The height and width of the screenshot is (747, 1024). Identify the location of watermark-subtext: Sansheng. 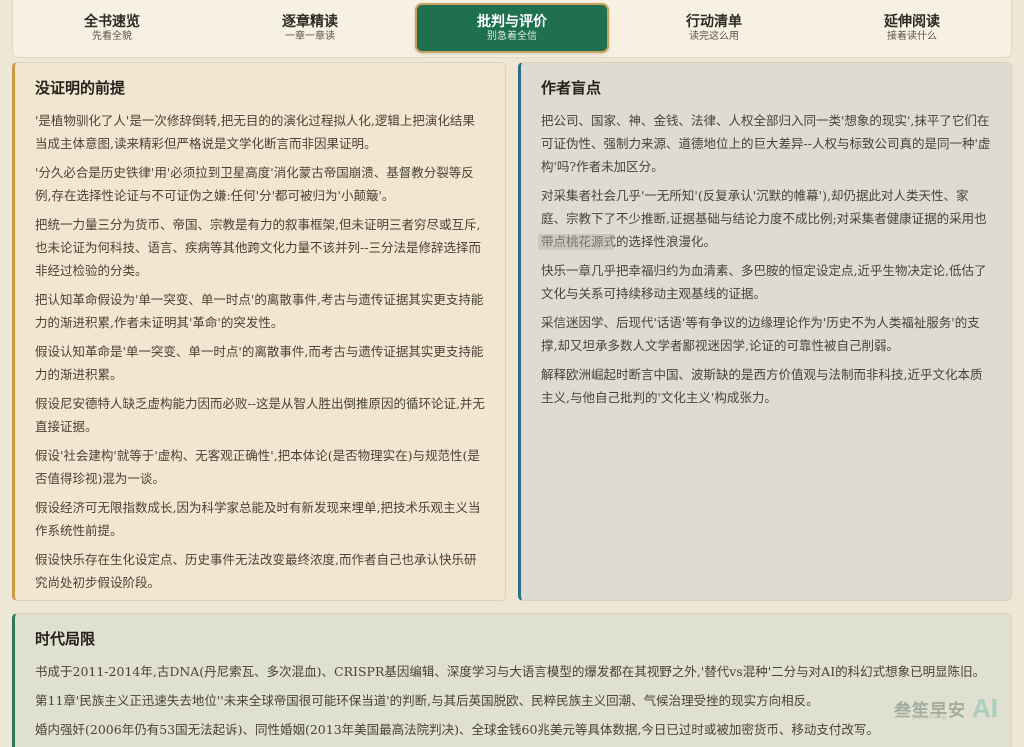
(930, 718).